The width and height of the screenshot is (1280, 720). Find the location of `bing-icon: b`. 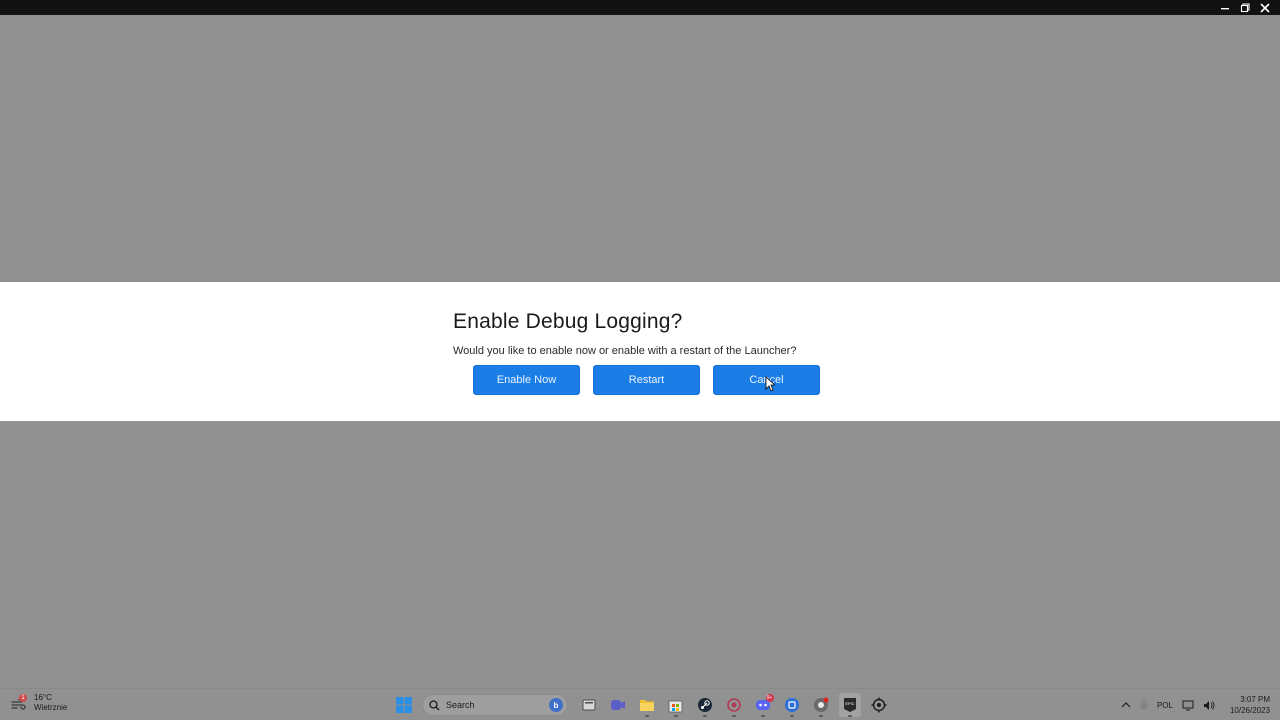

bing-icon: b is located at coordinates (556, 705).